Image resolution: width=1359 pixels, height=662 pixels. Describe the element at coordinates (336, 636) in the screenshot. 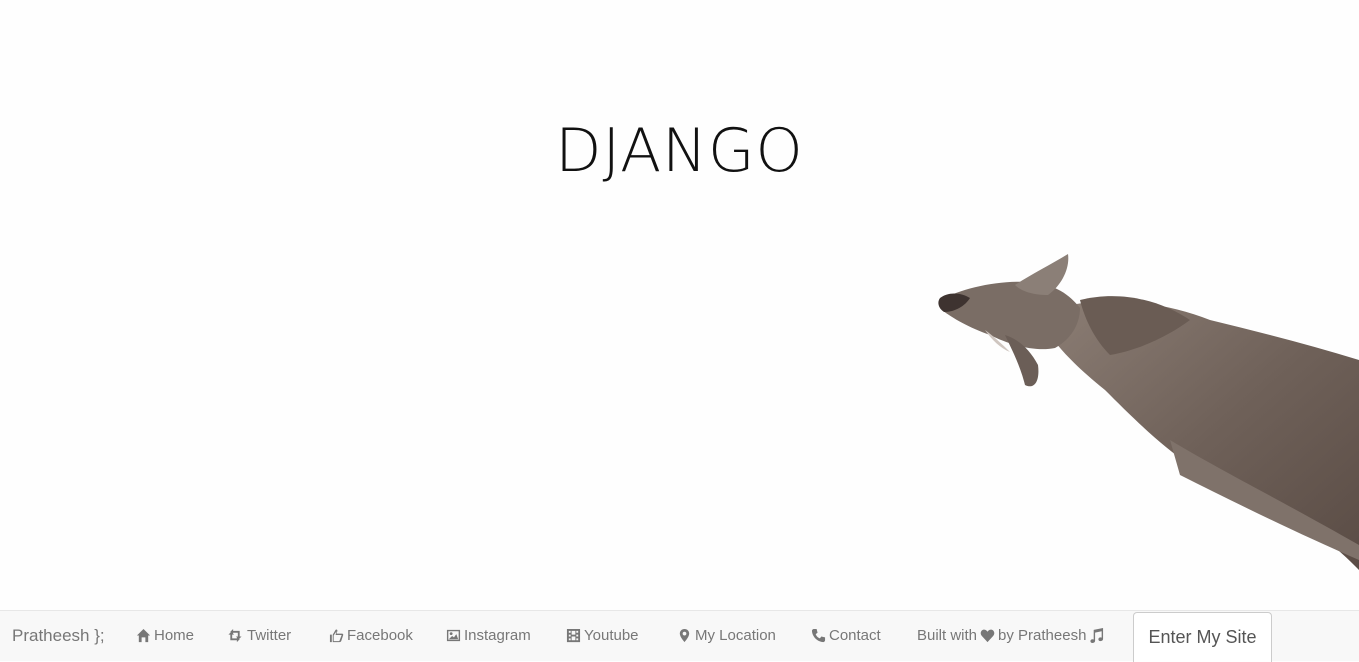

I see `thumbs-up-icon` at that location.